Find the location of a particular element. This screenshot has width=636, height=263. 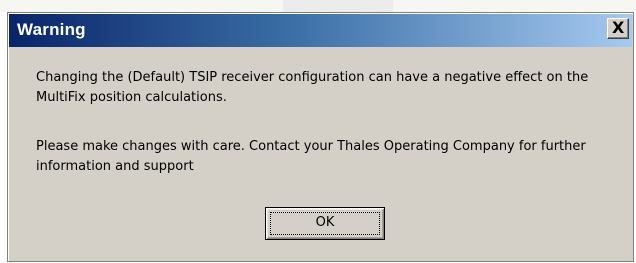

close-button: X is located at coordinates (618, 28).